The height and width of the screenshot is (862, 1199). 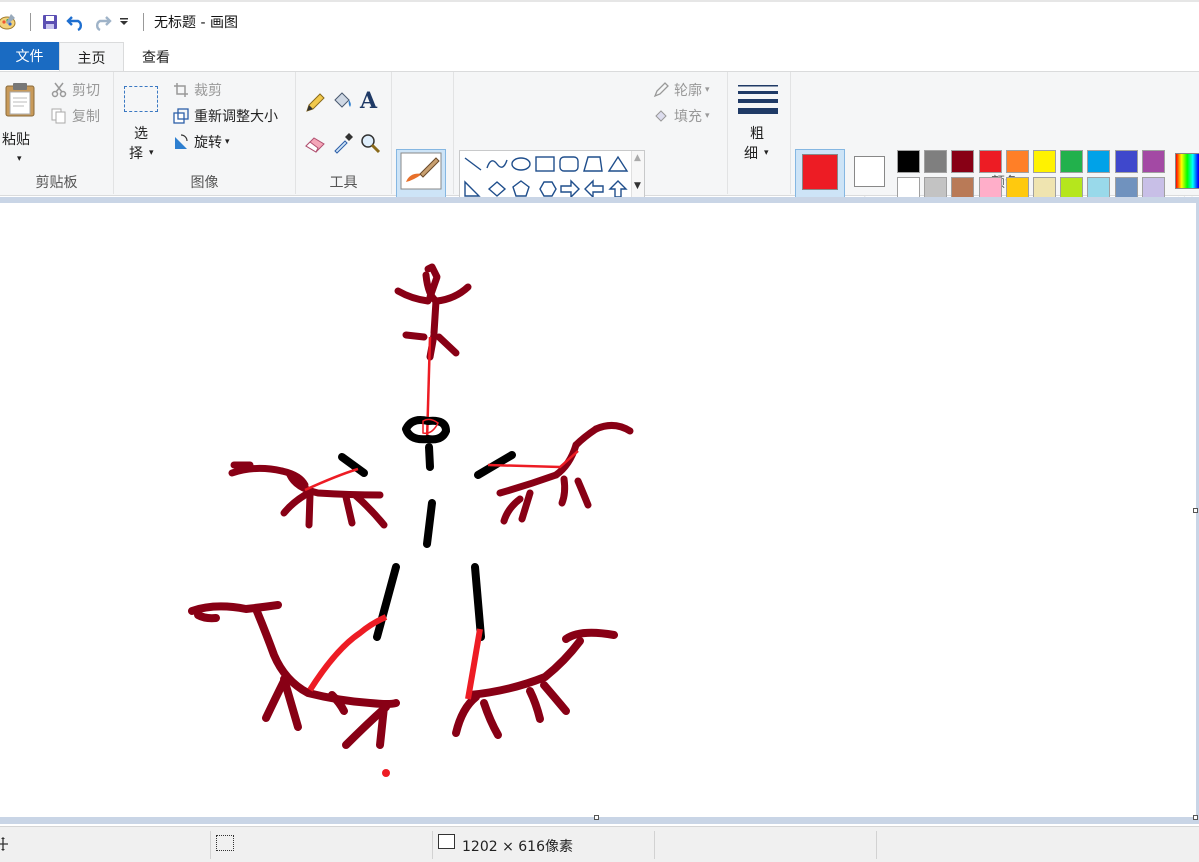 What do you see at coordinates (91, 57) in the screenshot?
I see `tab-home: 主页` at bounding box center [91, 57].